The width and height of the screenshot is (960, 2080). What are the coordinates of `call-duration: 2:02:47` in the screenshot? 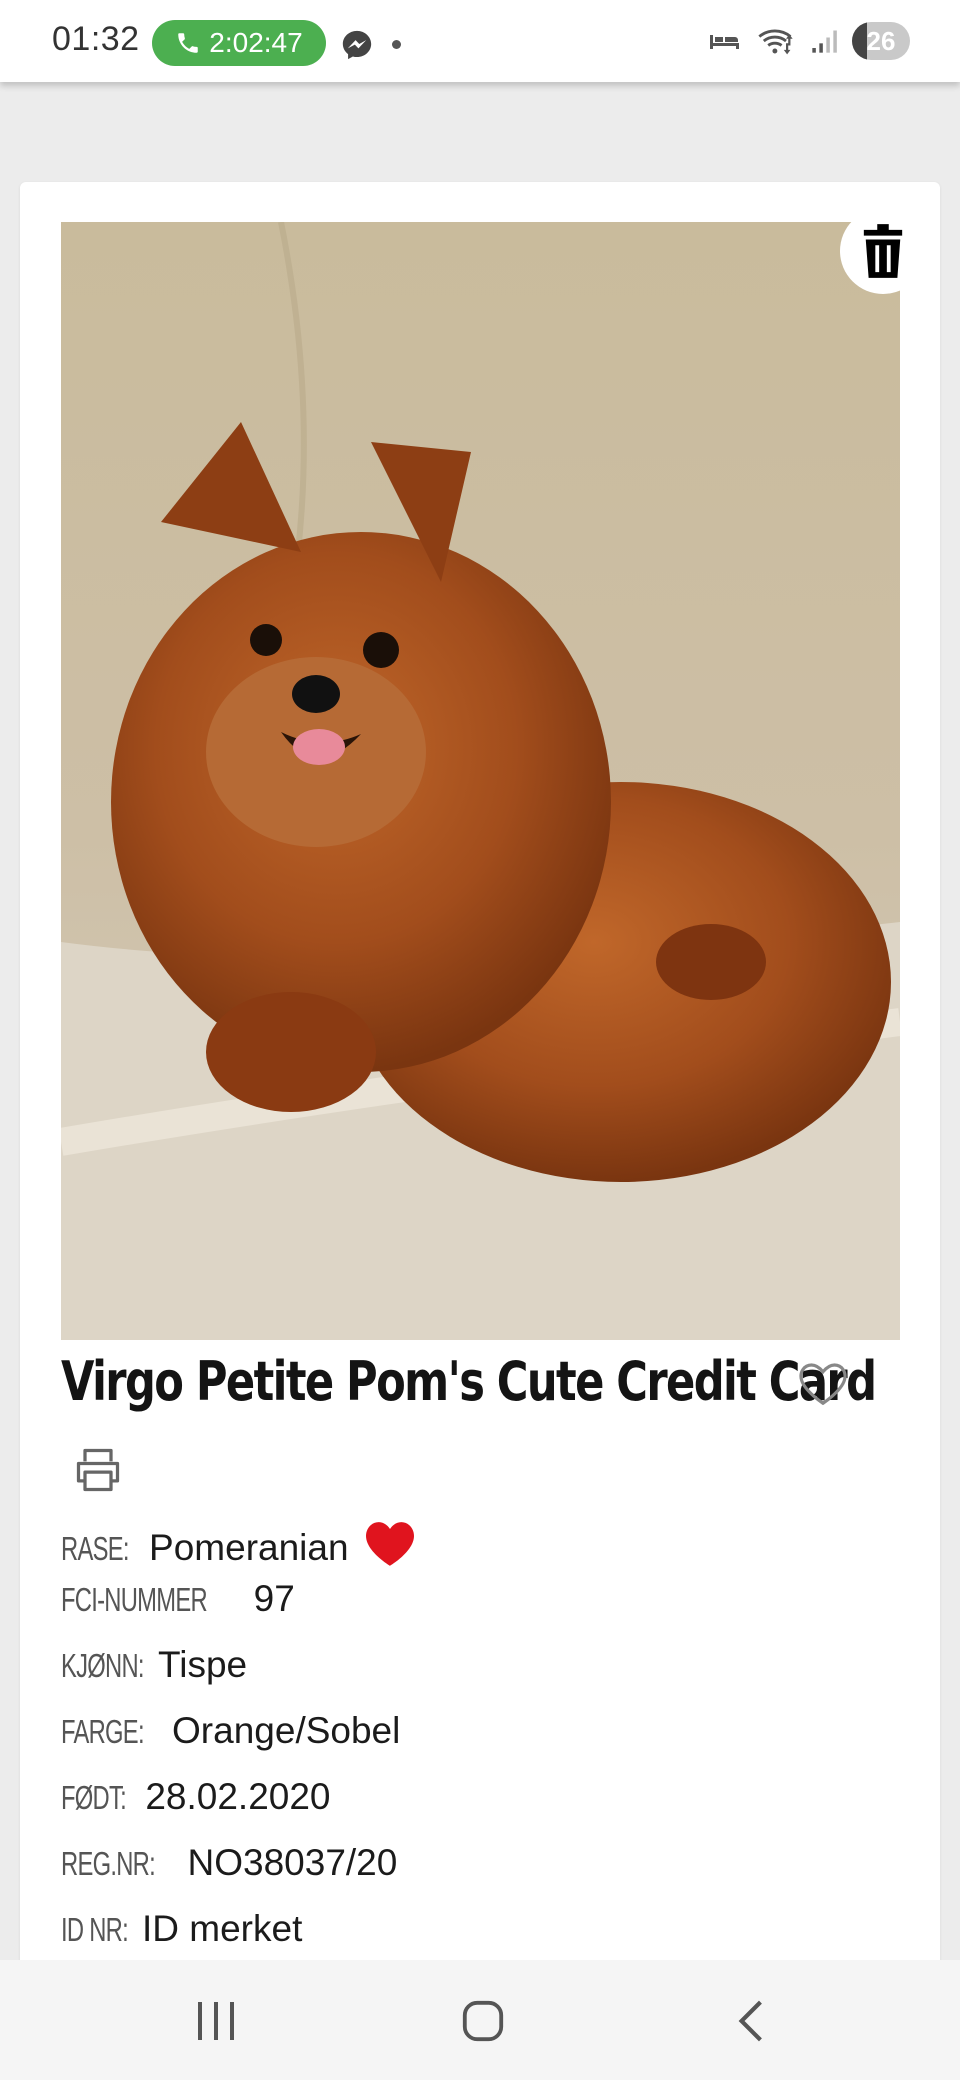 It's located at (256, 42).